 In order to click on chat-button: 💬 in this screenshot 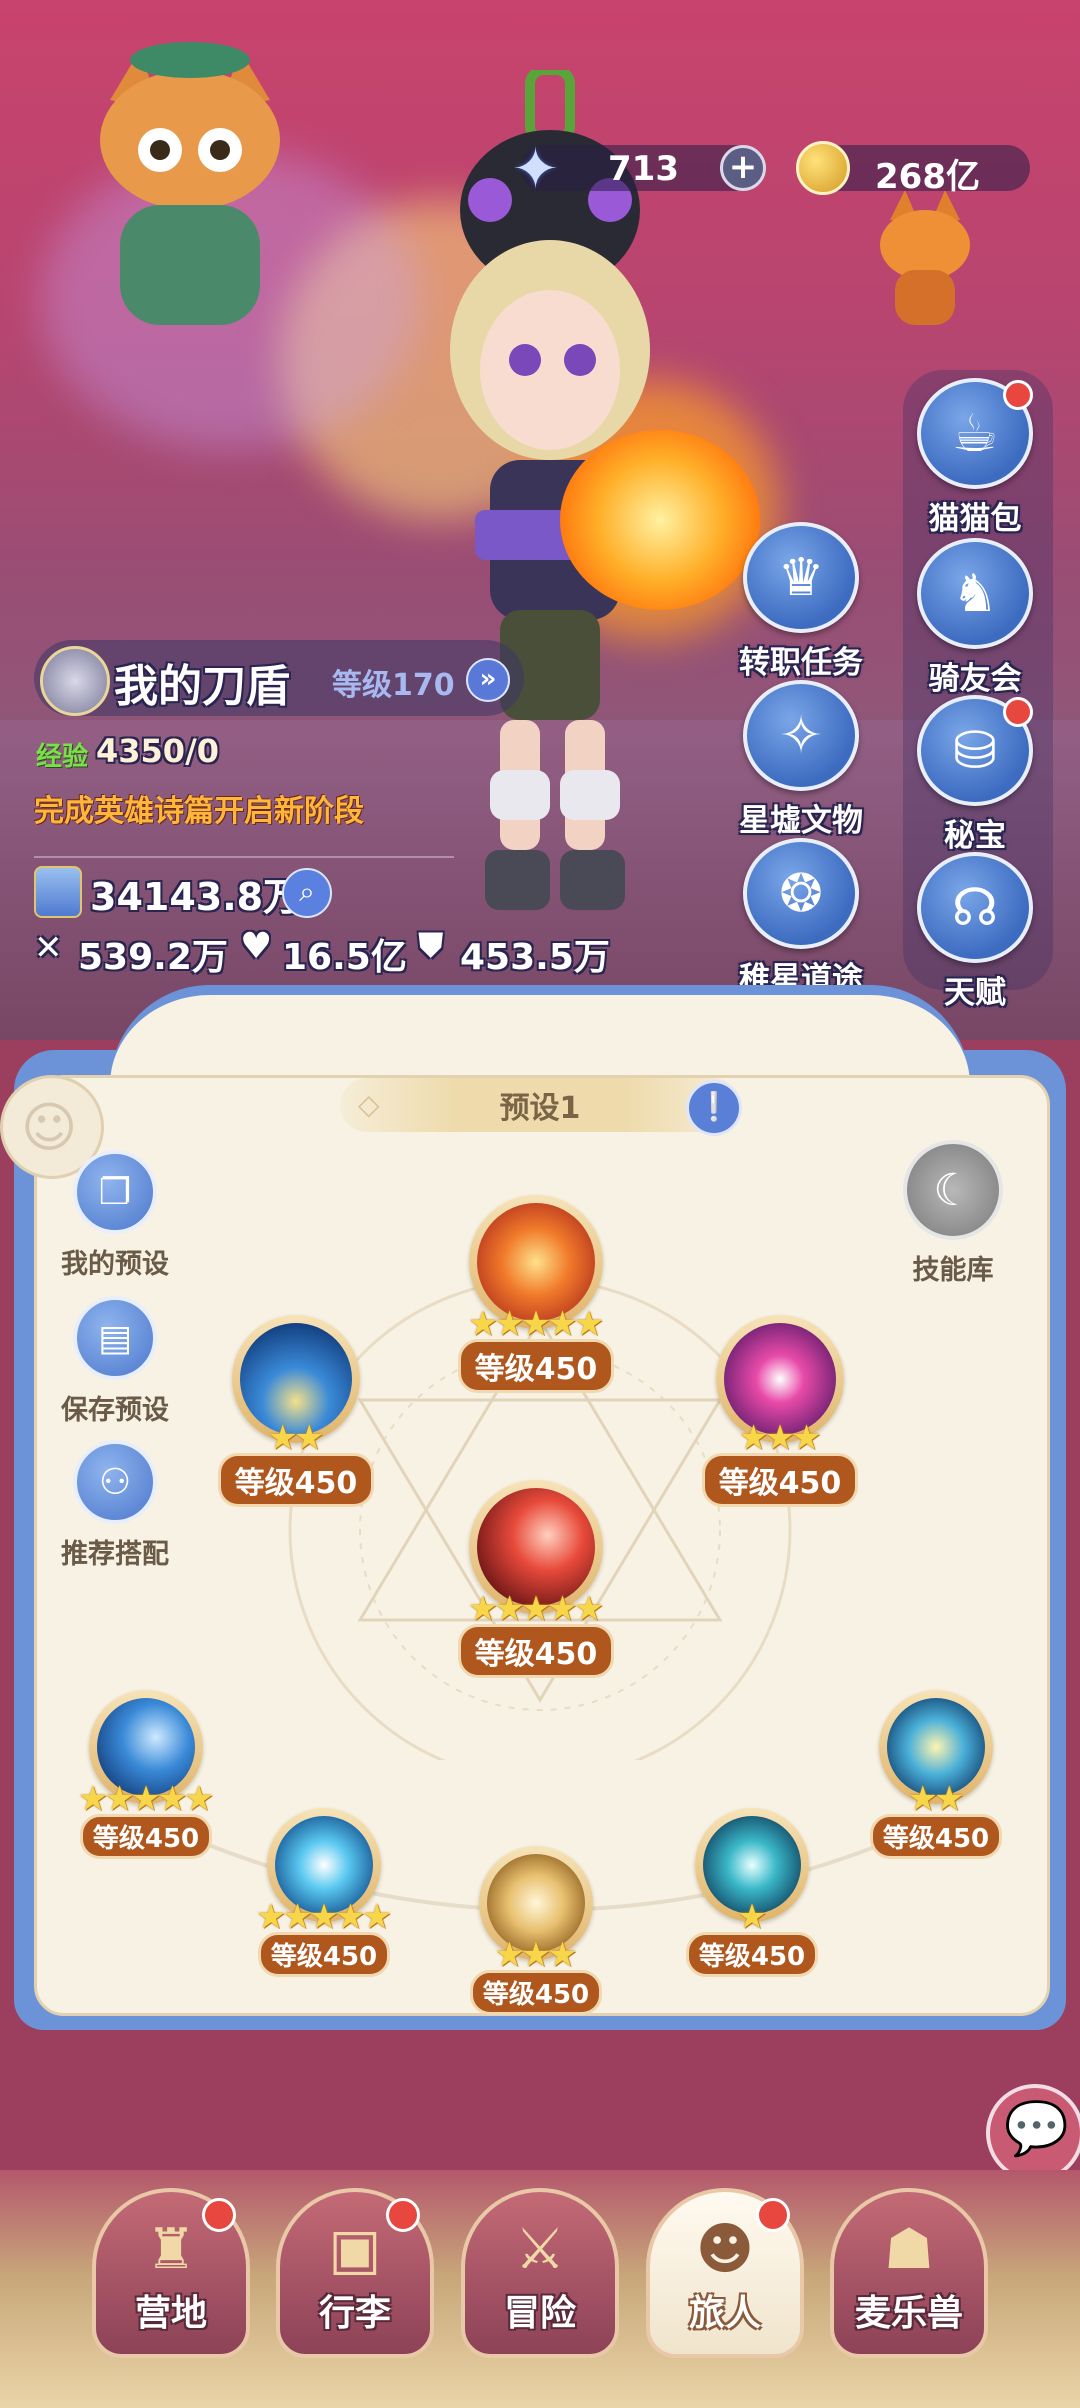, I will do `click(1033, 2133)`.